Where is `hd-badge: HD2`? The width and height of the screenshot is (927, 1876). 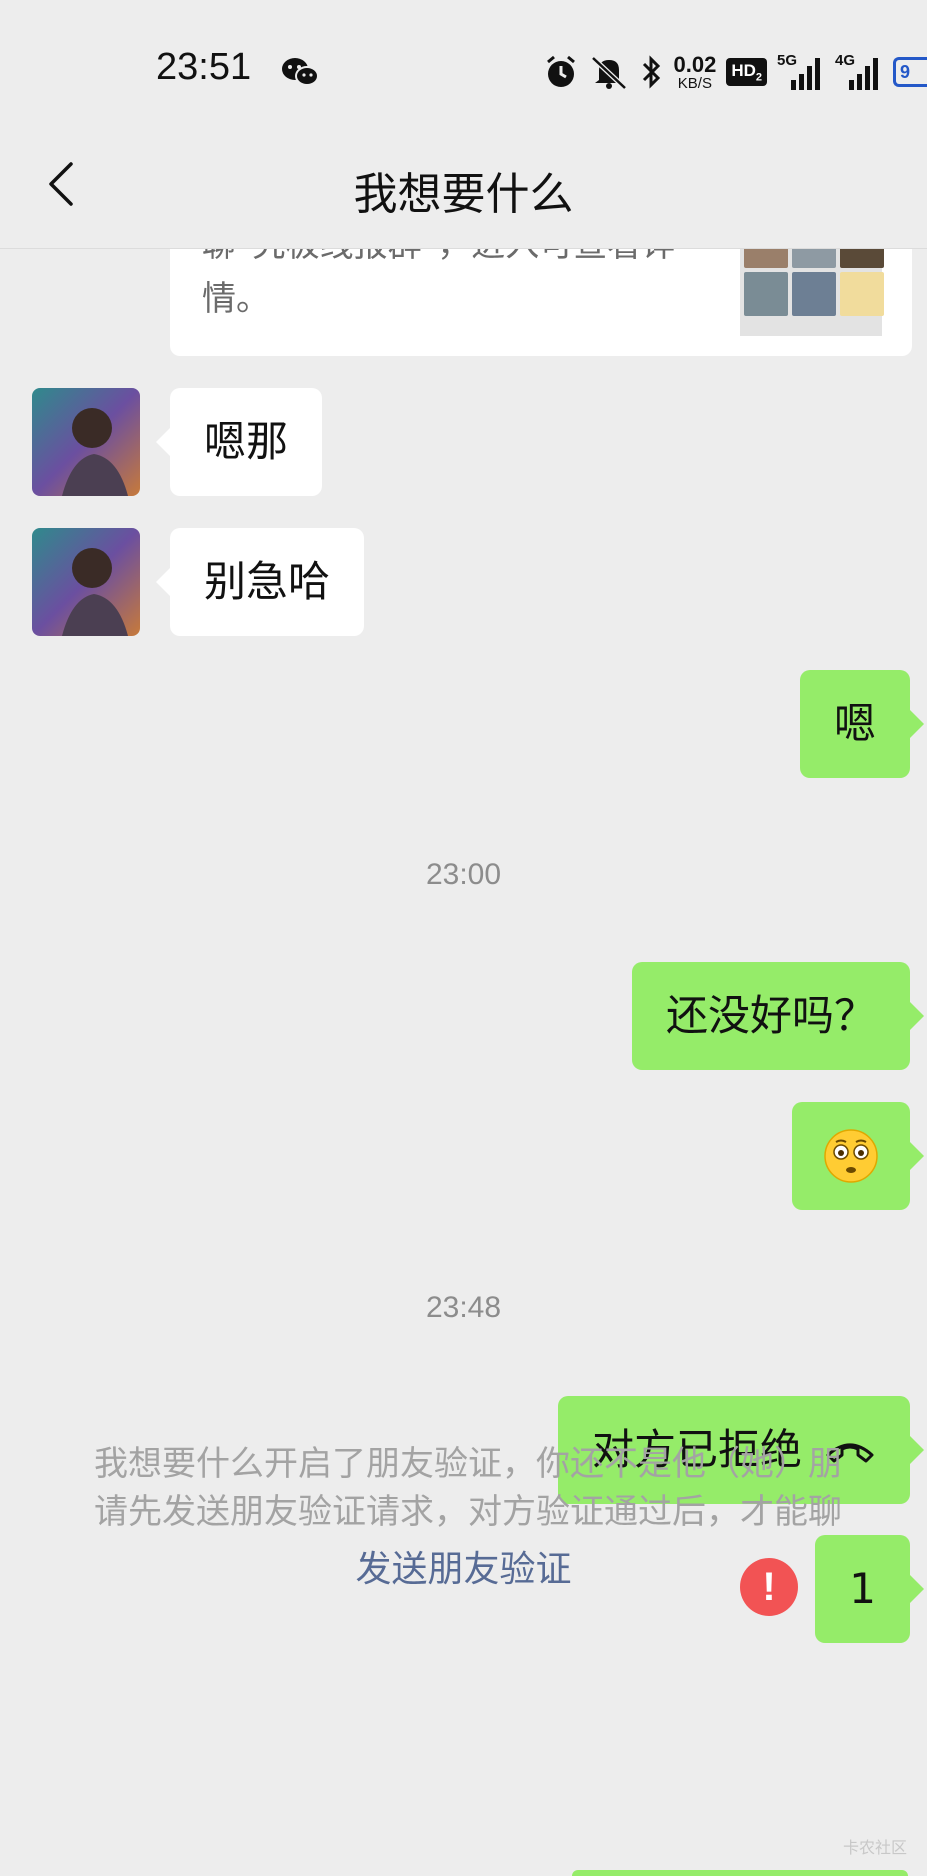
hd-badge: HD2 is located at coordinates (746, 72).